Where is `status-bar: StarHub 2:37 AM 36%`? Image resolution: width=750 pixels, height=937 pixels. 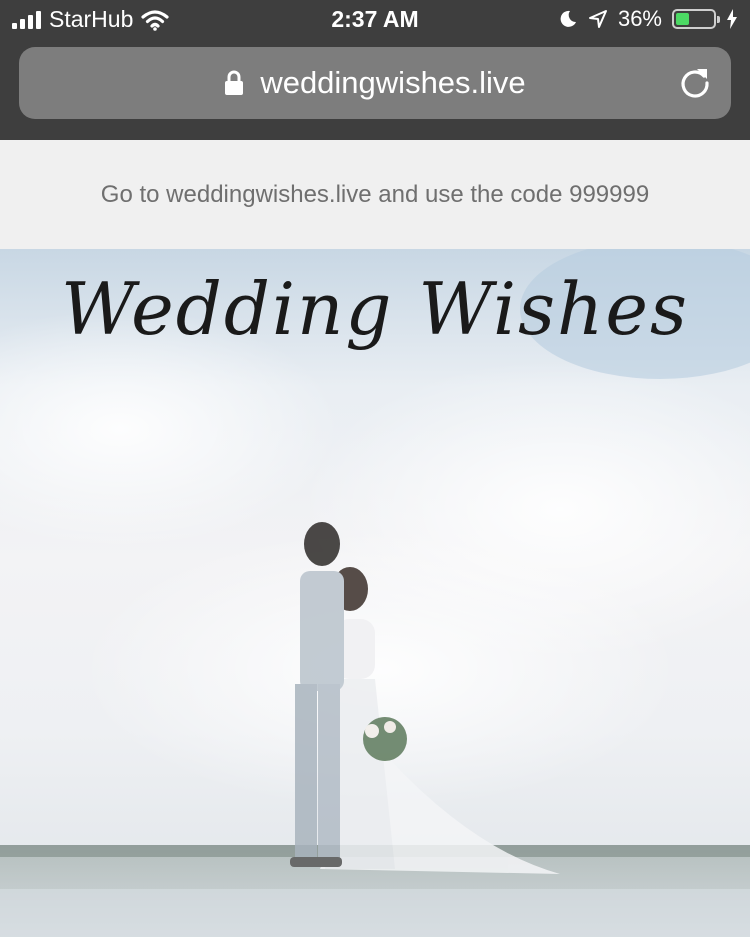 status-bar: StarHub 2:37 AM 36% is located at coordinates (375, 20).